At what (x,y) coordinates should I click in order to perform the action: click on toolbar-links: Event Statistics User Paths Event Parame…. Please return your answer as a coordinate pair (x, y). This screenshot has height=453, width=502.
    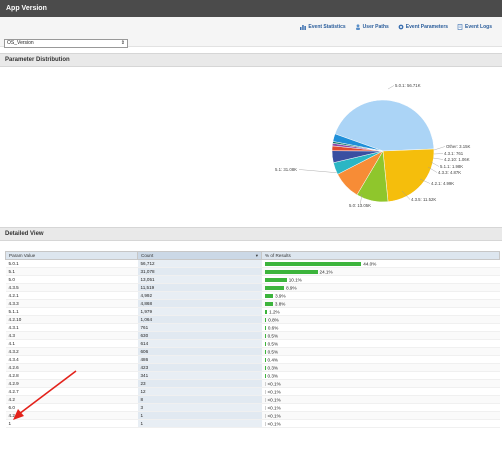
    Looking at the image, I should click on (396, 27).